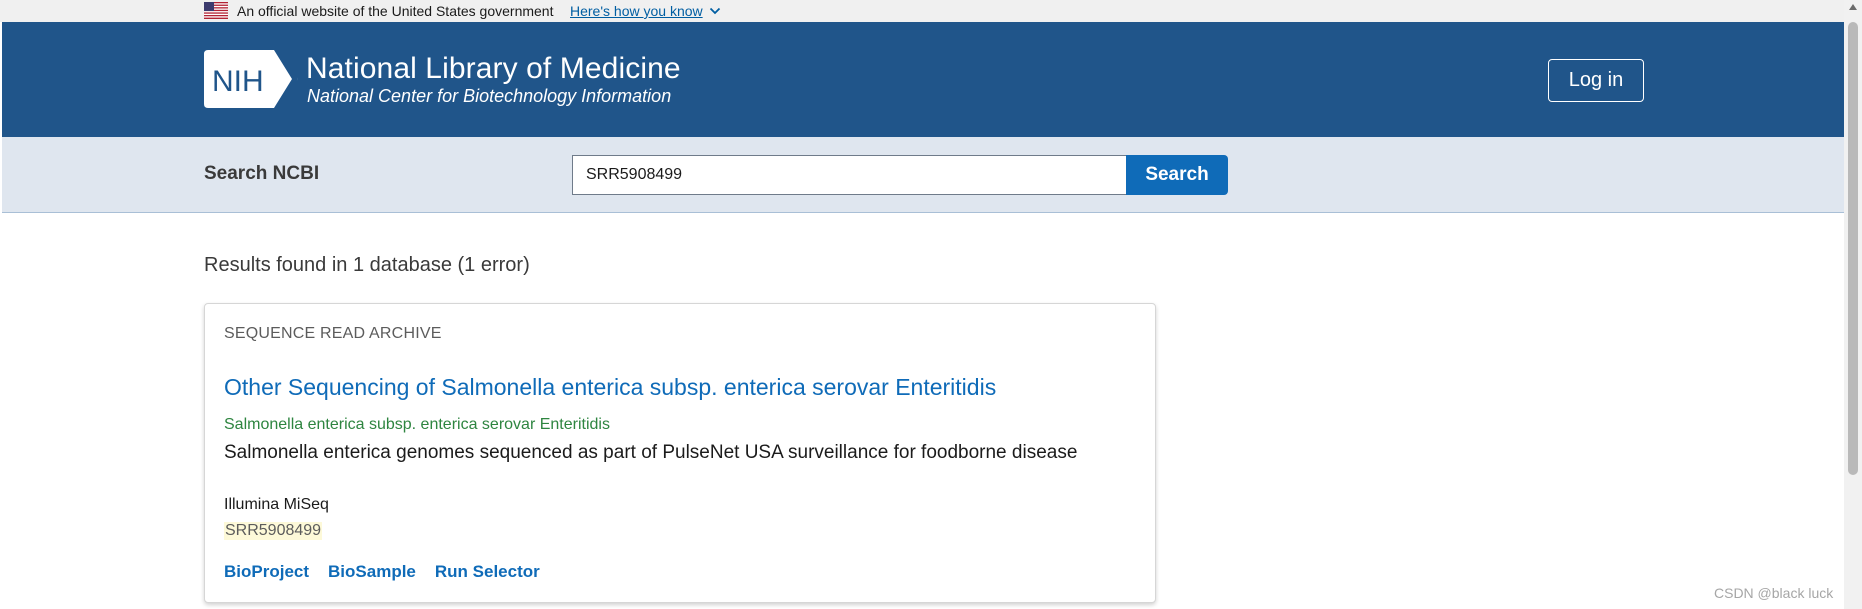  Describe the element at coordinates (1177, 175) in the screenshot. I see `search-button: Search` at that location.